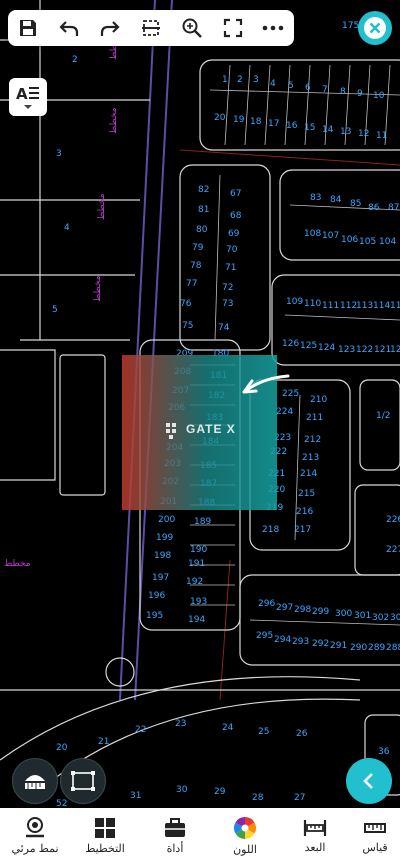 The height and width of the screenshot is (864, 400). What do you see at coordinates (194, 582) in the screenshot?
I see `svg-text: 192` at bounding box center [194, 582].